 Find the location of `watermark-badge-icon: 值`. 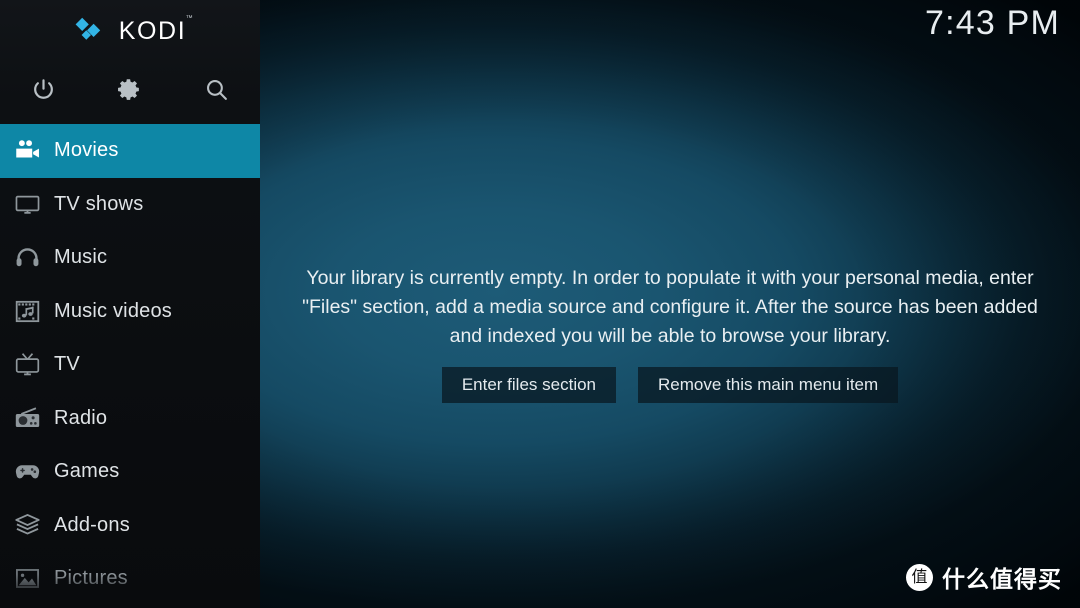

watermark-badge-icon: 值 is located at coordinates (919, 577).